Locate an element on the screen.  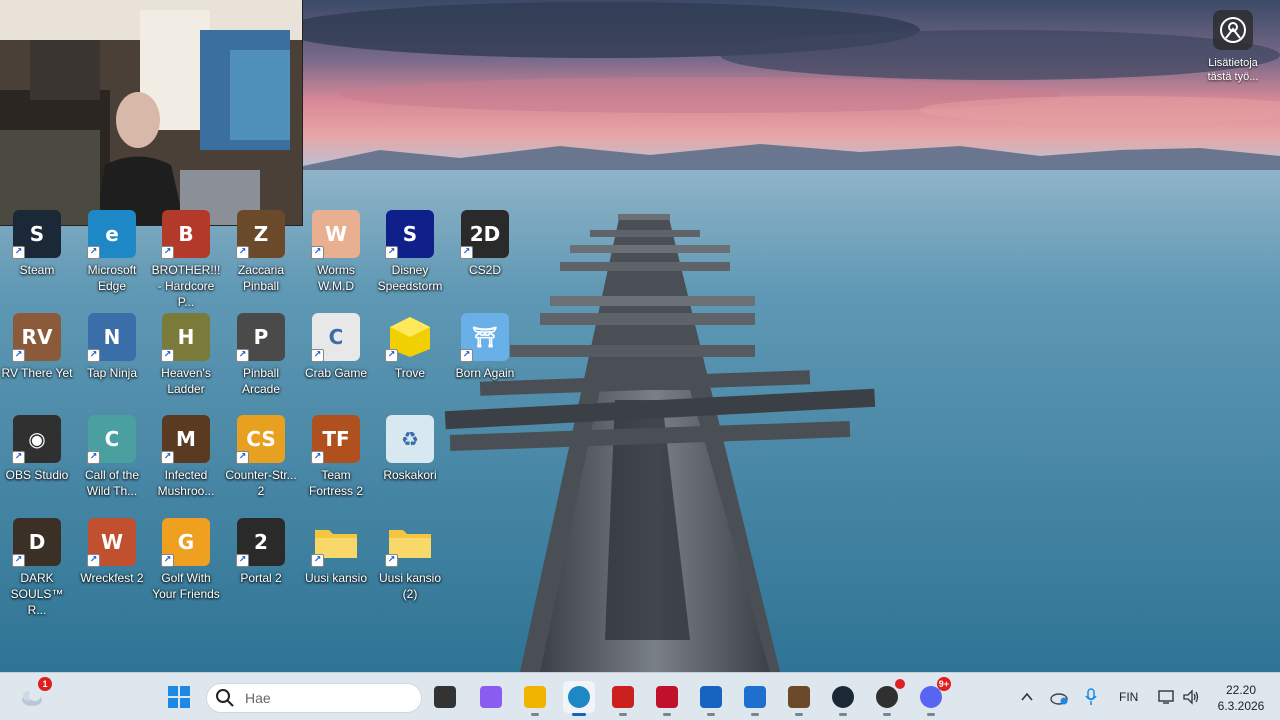
taskbar-app-file-explorer is located at coordinates (535, 698).